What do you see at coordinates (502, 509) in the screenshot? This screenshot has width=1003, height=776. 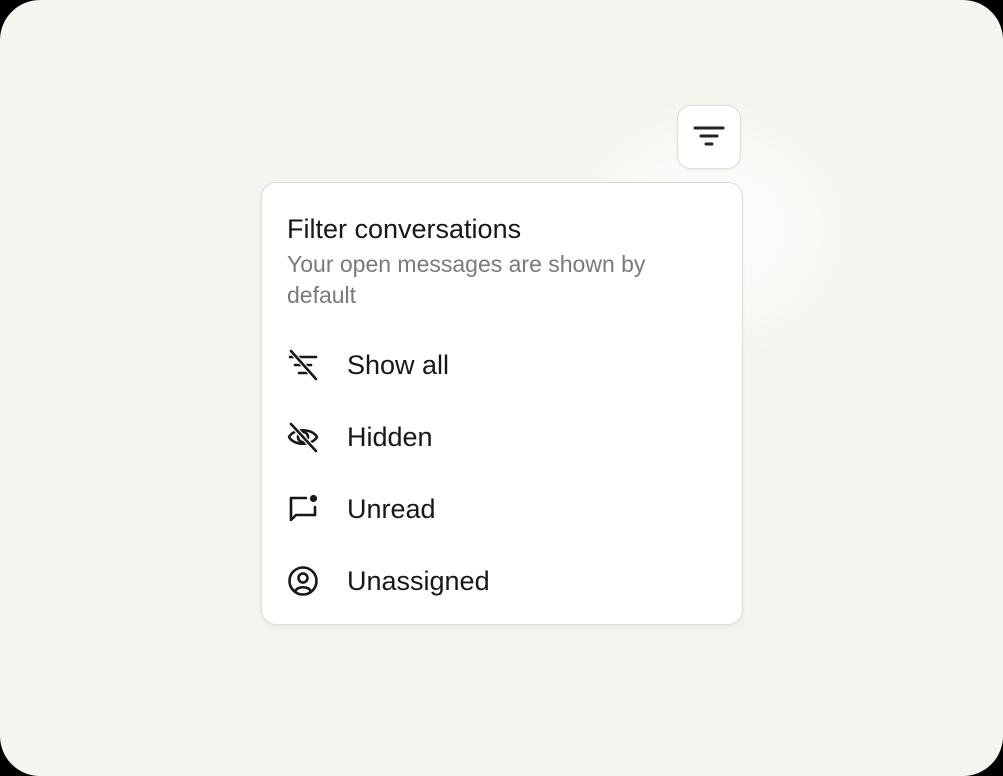 I see `menu-item-unread: Unread` at bounding box center [502, 509].